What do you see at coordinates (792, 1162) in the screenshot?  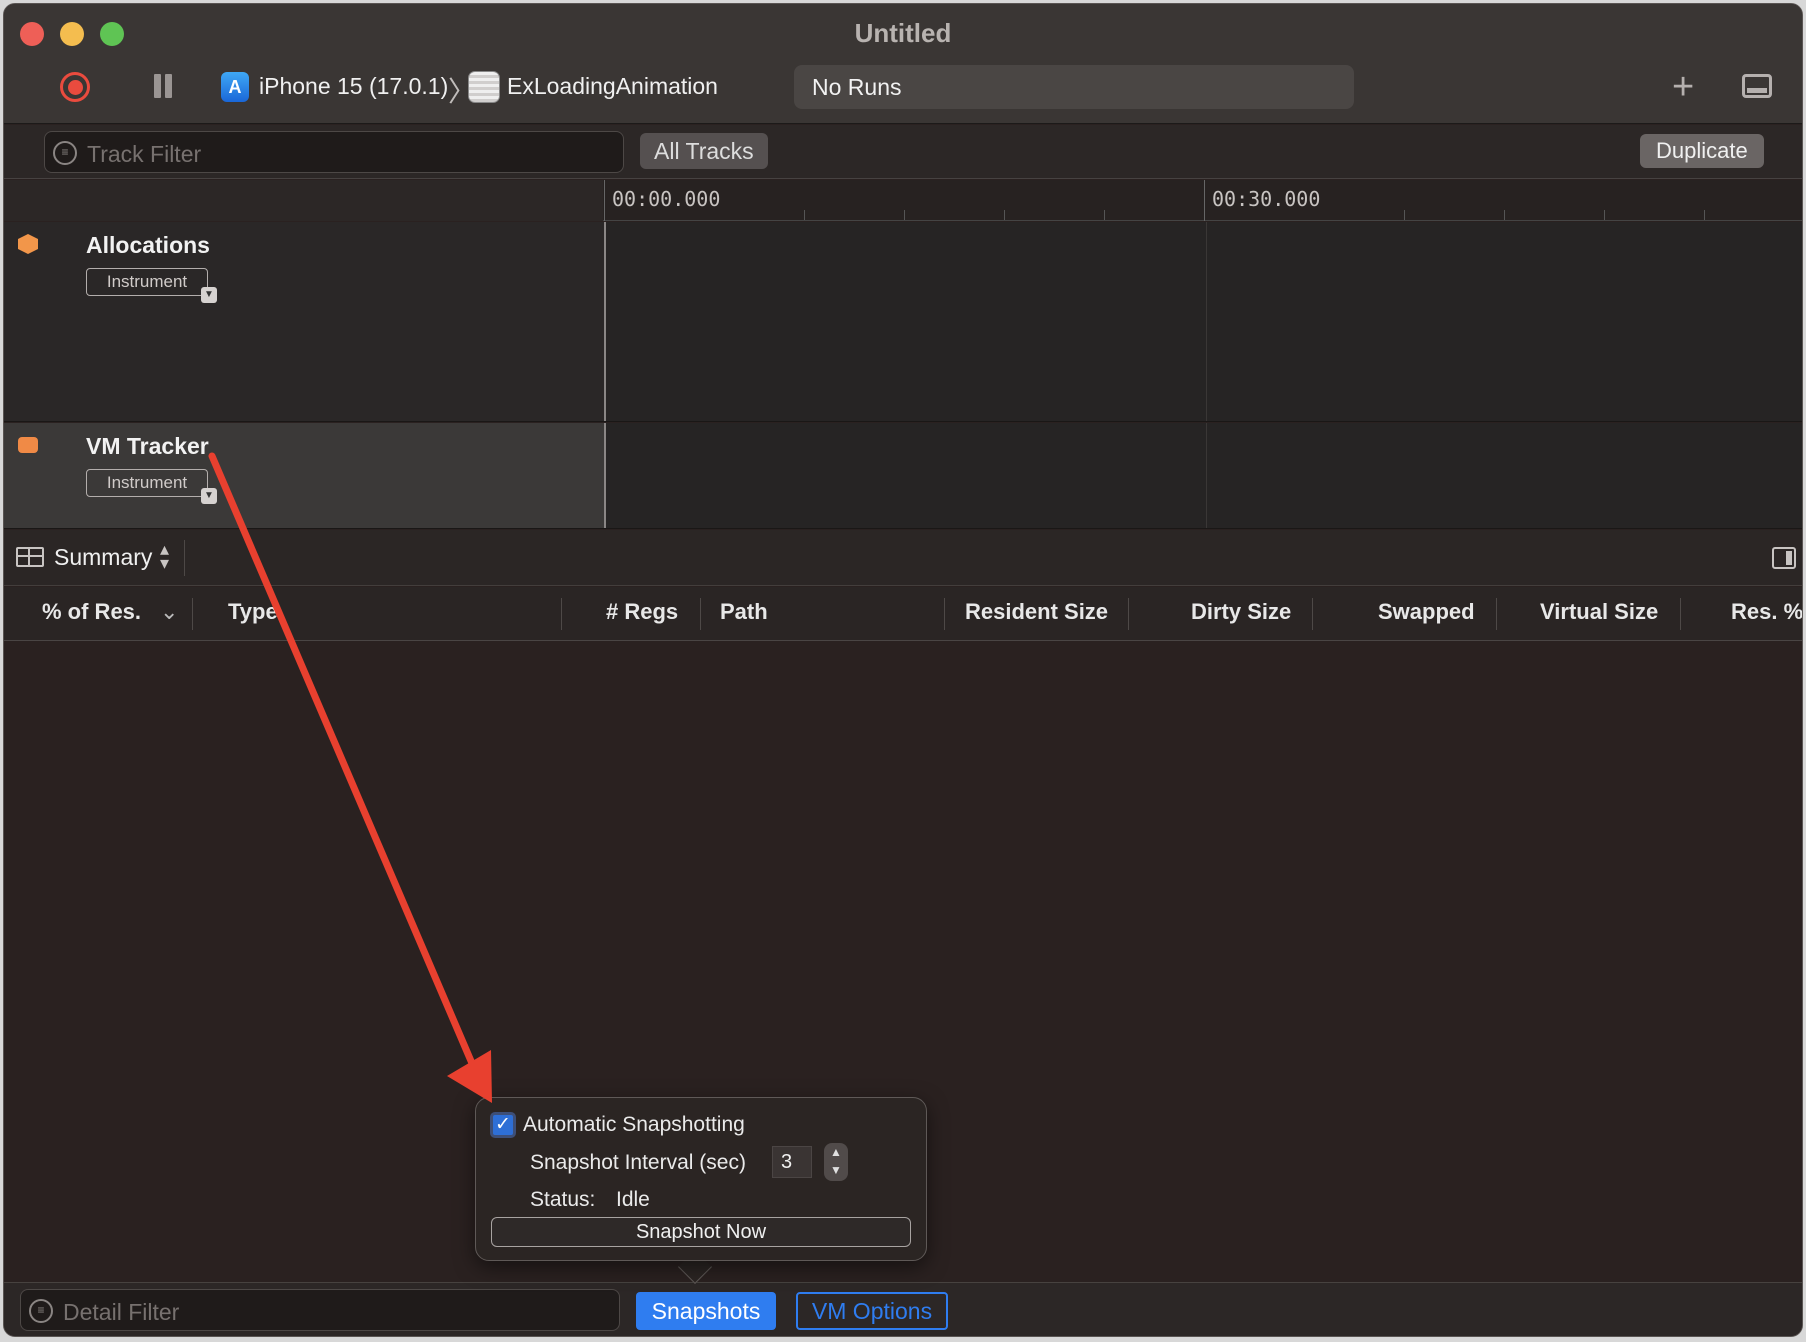 I see `snapshot-interval-input: 3` at bounding box center [792, 1162].